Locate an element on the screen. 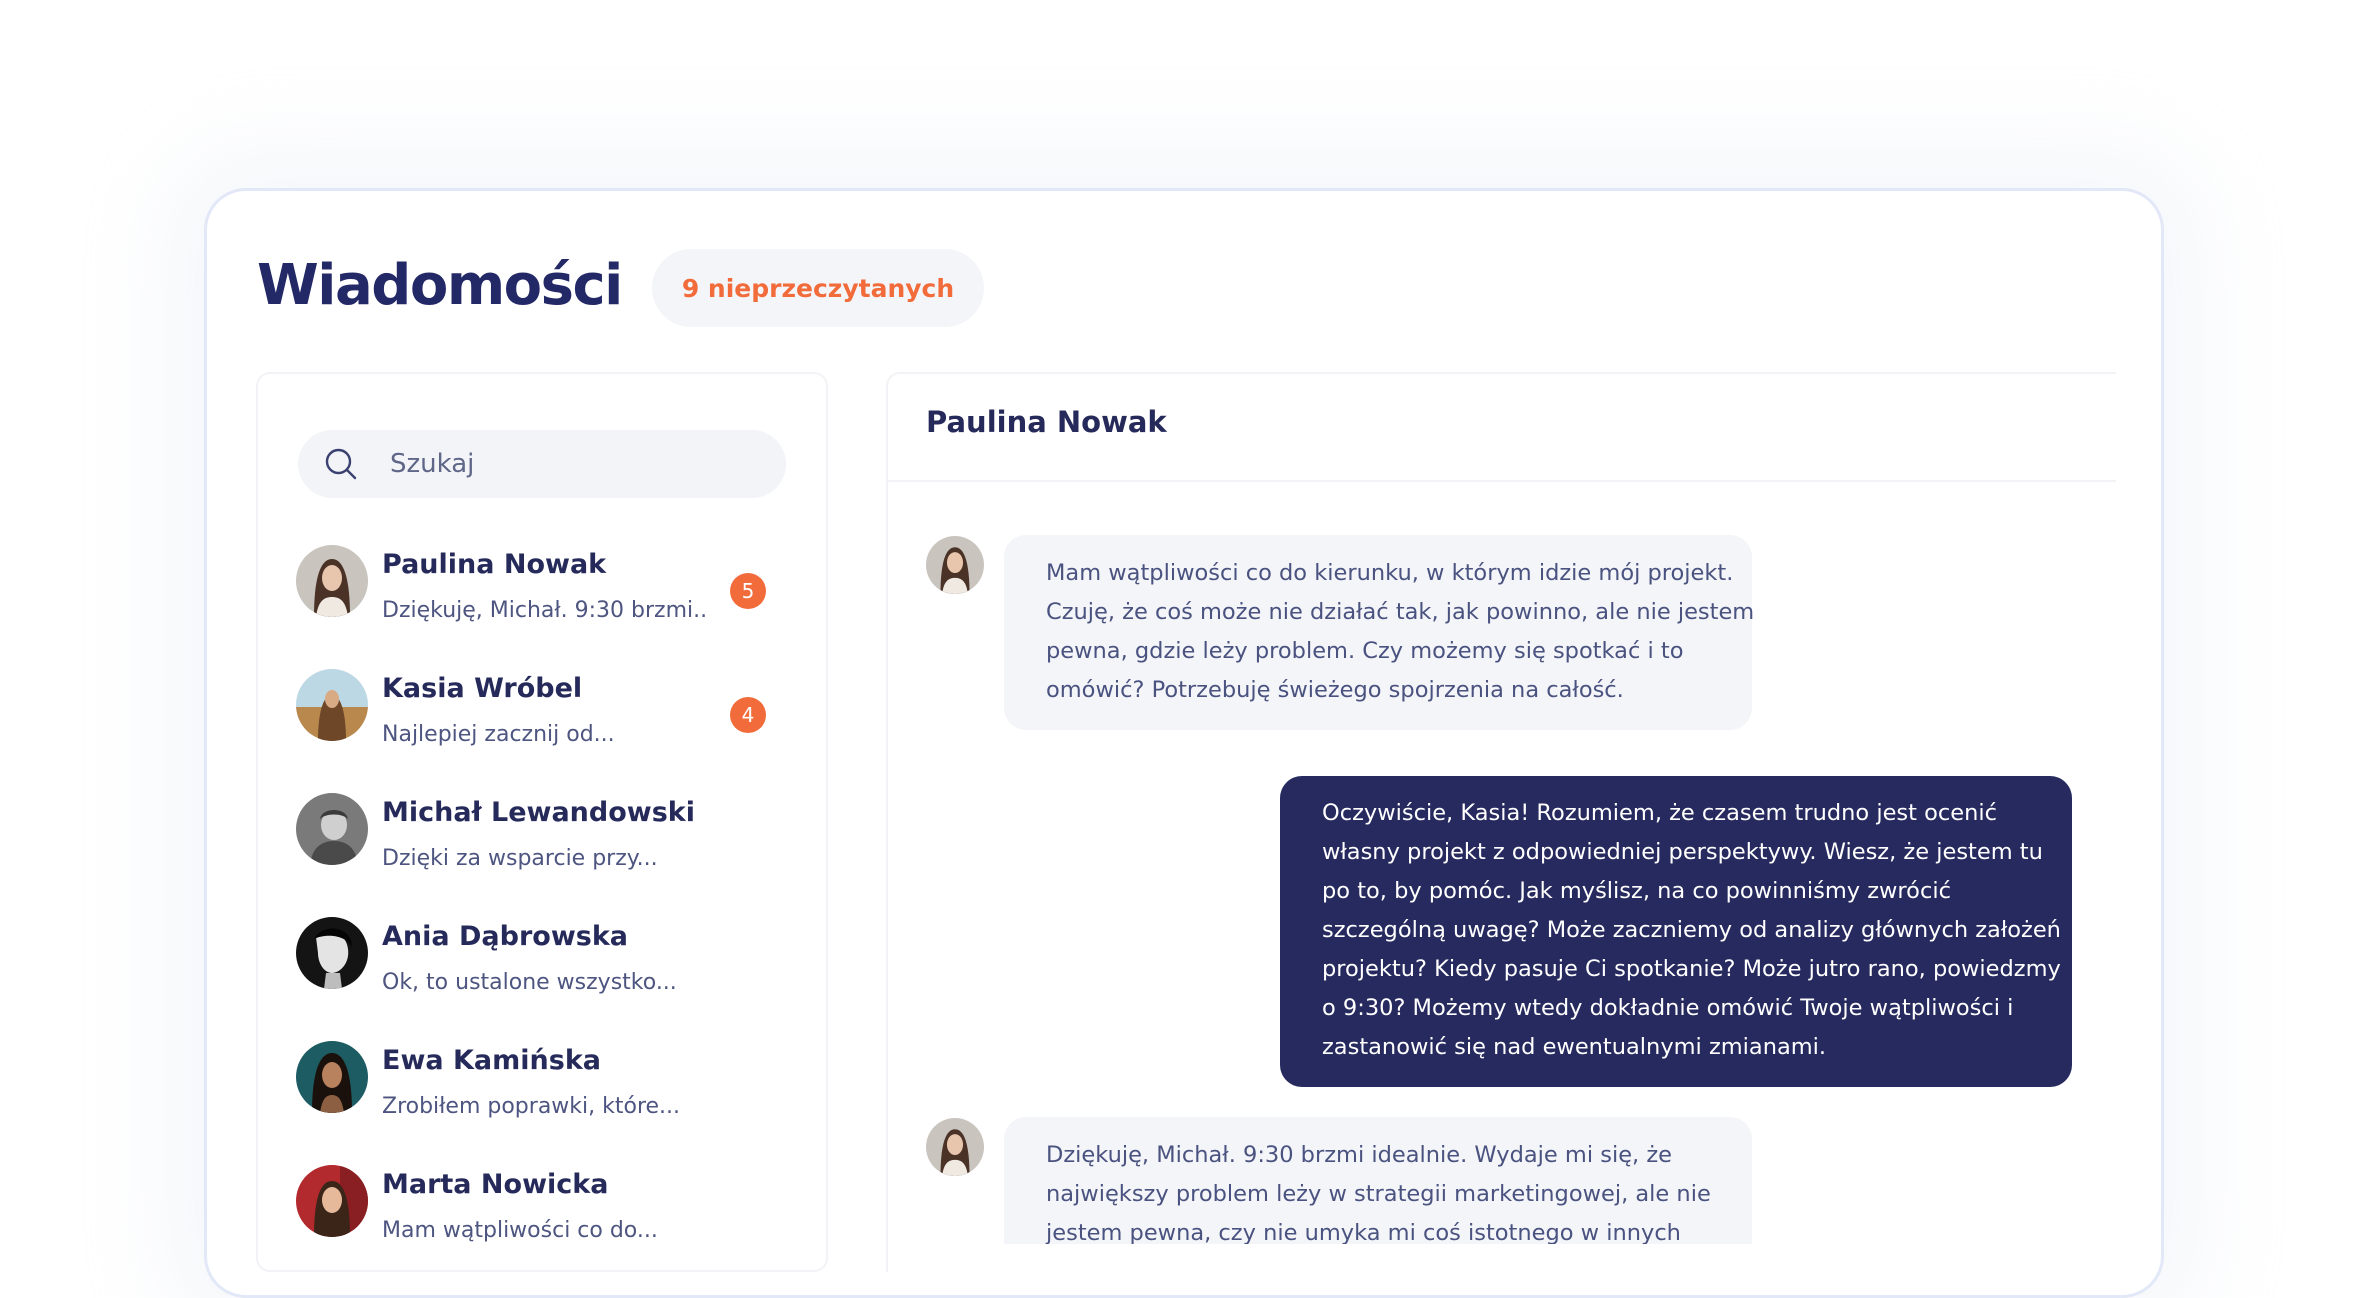  unread-badge: 4 is located at coordinates (748, 715).